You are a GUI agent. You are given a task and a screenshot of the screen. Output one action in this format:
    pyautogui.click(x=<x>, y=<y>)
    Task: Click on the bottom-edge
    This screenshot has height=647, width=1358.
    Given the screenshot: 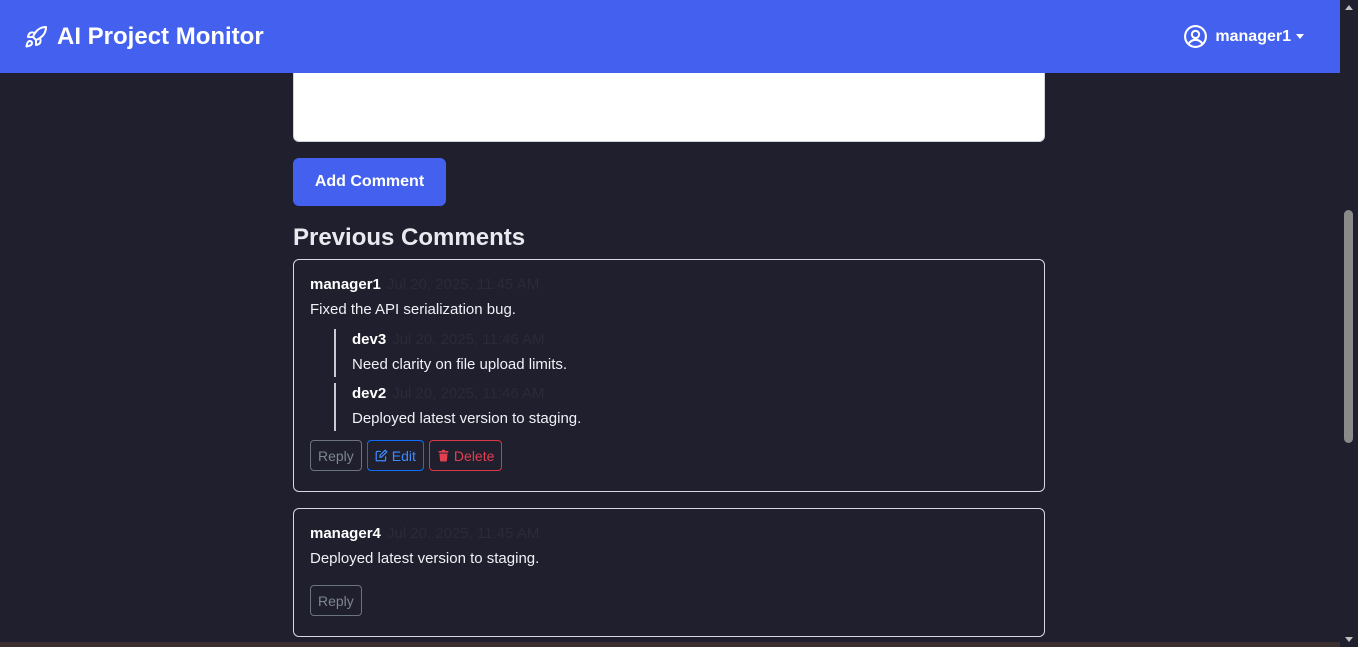 What is the action you would take?
    pyautogui.click(x=670, y=644)
    